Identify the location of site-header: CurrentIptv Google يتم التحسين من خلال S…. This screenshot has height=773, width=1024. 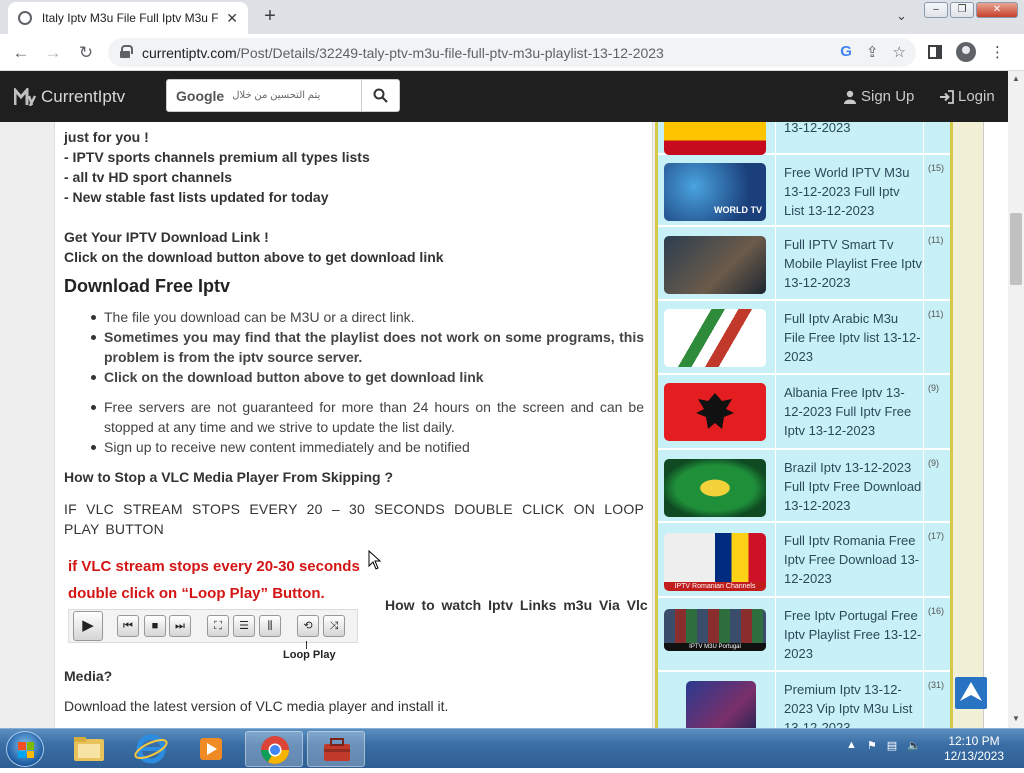
(504, 96).